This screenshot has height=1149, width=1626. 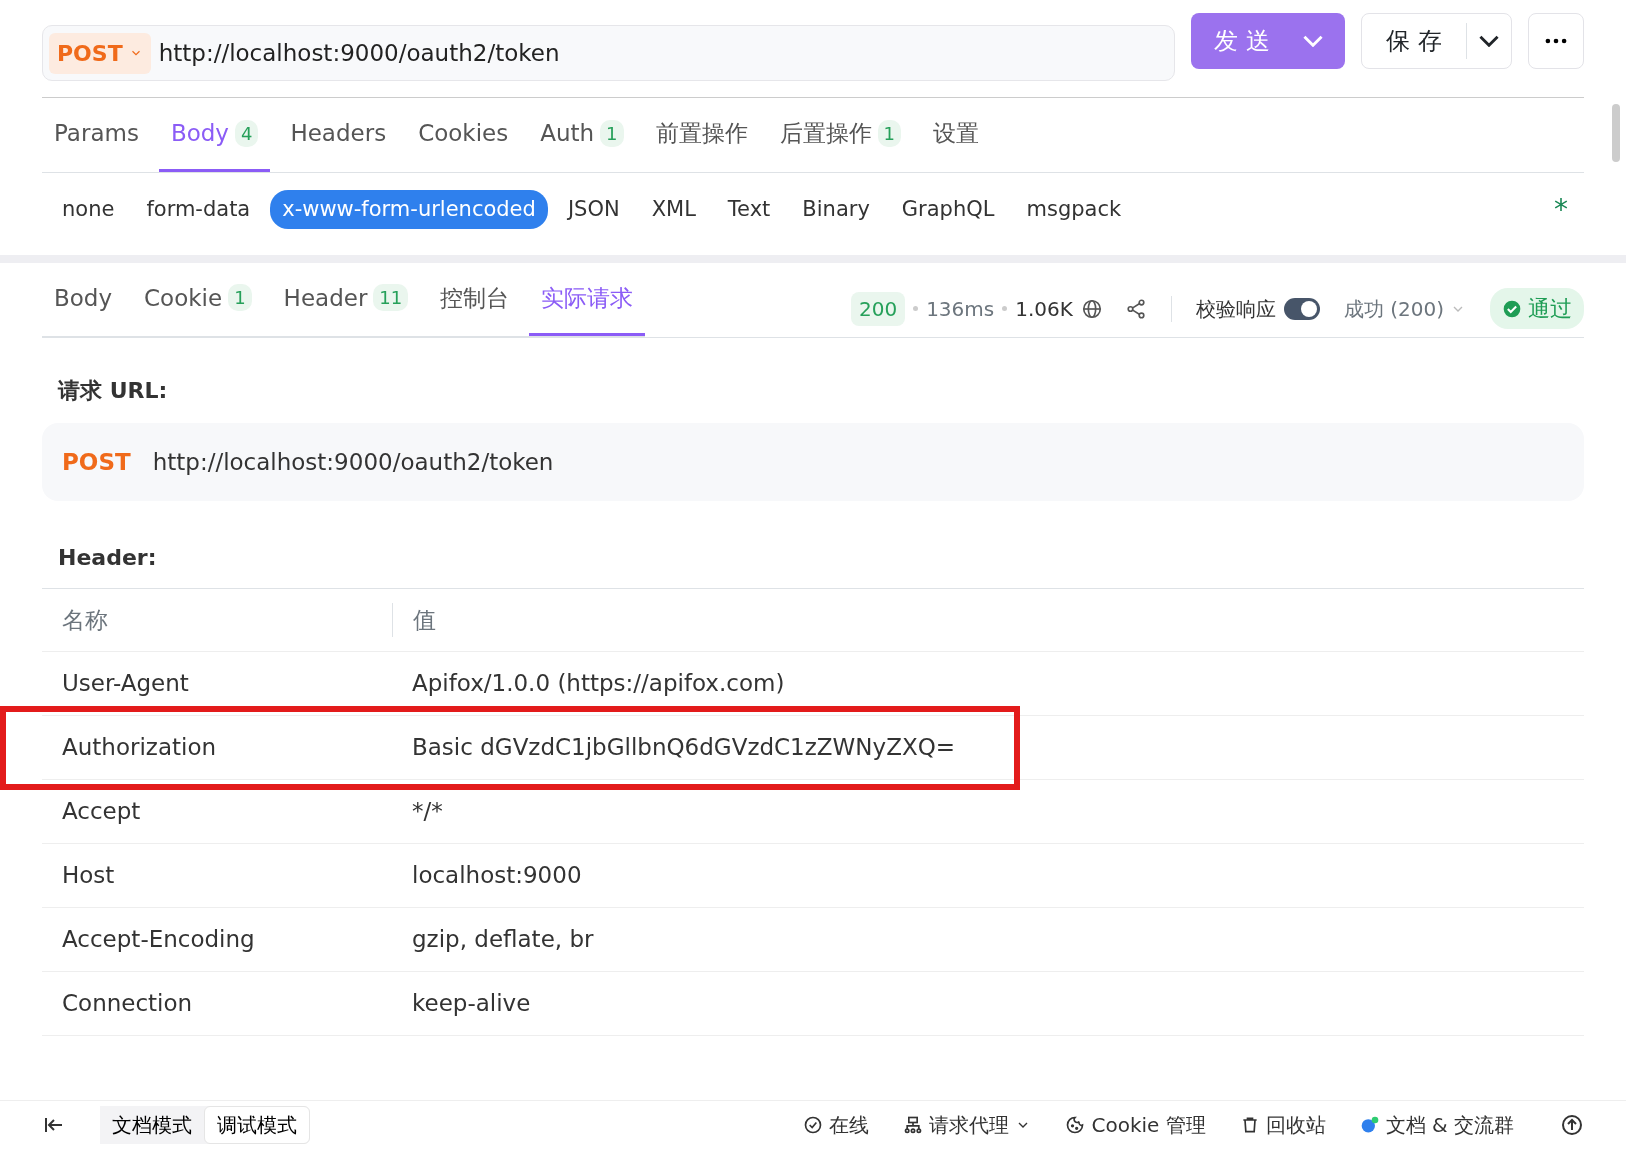 What do you see at coordinates (749, 209) in the screenshot?
I see `body-type-option: Text` at bounding box center [749, 209].